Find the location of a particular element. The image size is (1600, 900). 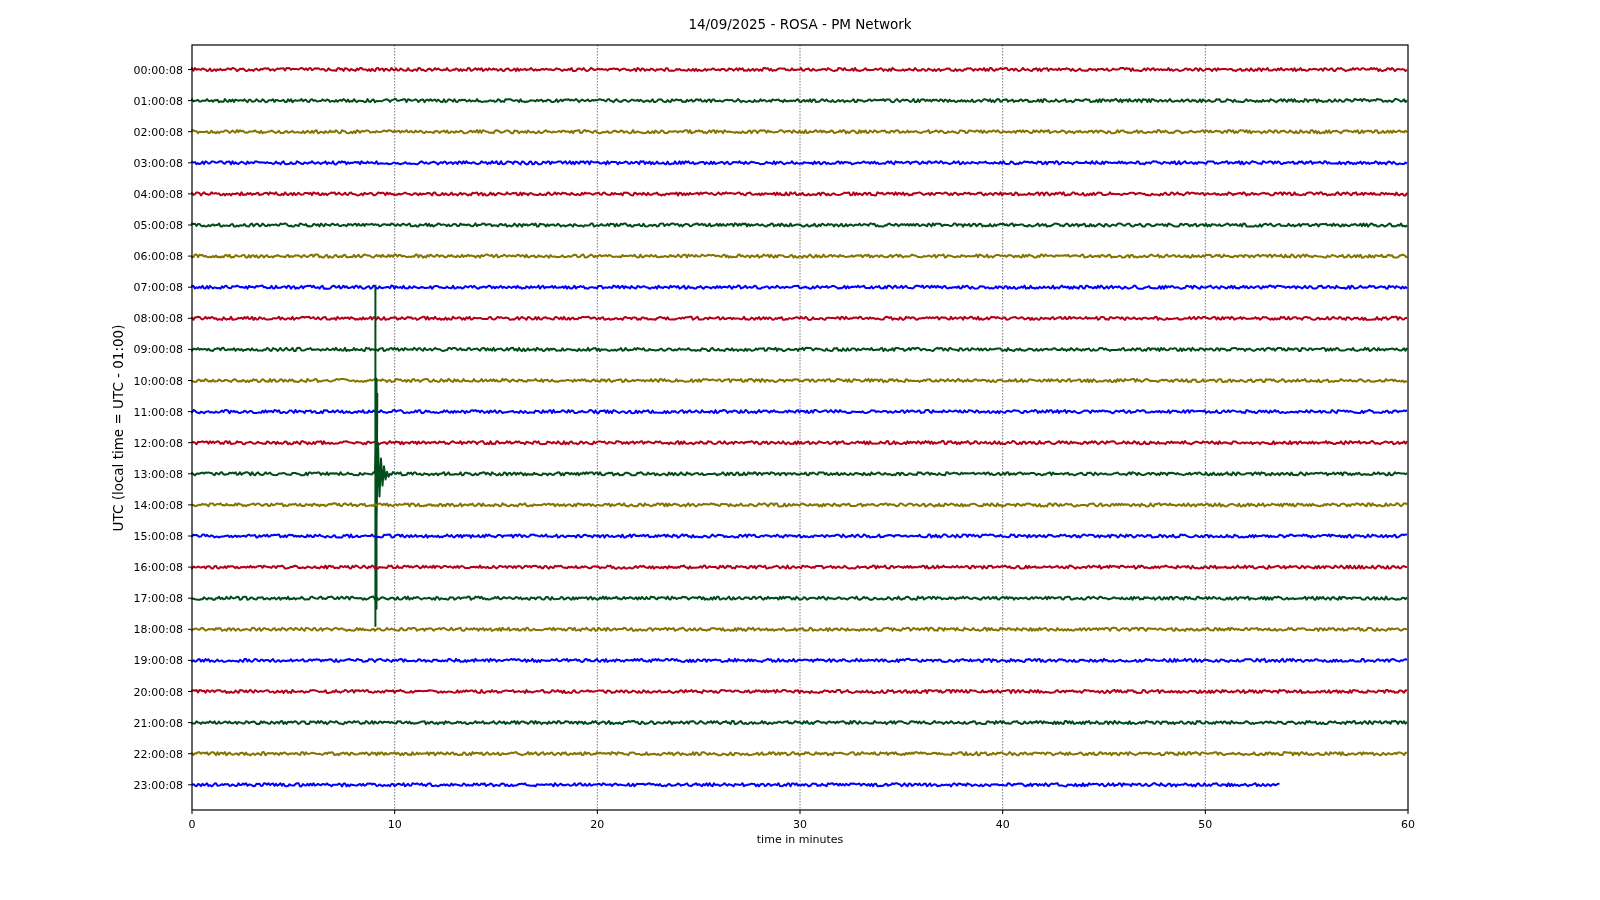

x-tick-label: 60 is located at coordinates (1408, 824).